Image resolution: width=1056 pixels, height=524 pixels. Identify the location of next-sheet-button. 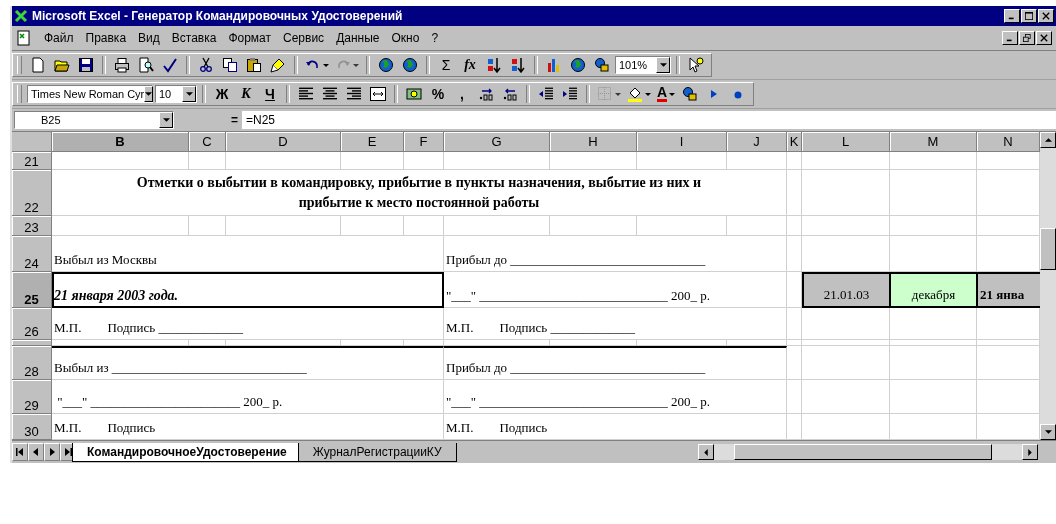
(52, 452).